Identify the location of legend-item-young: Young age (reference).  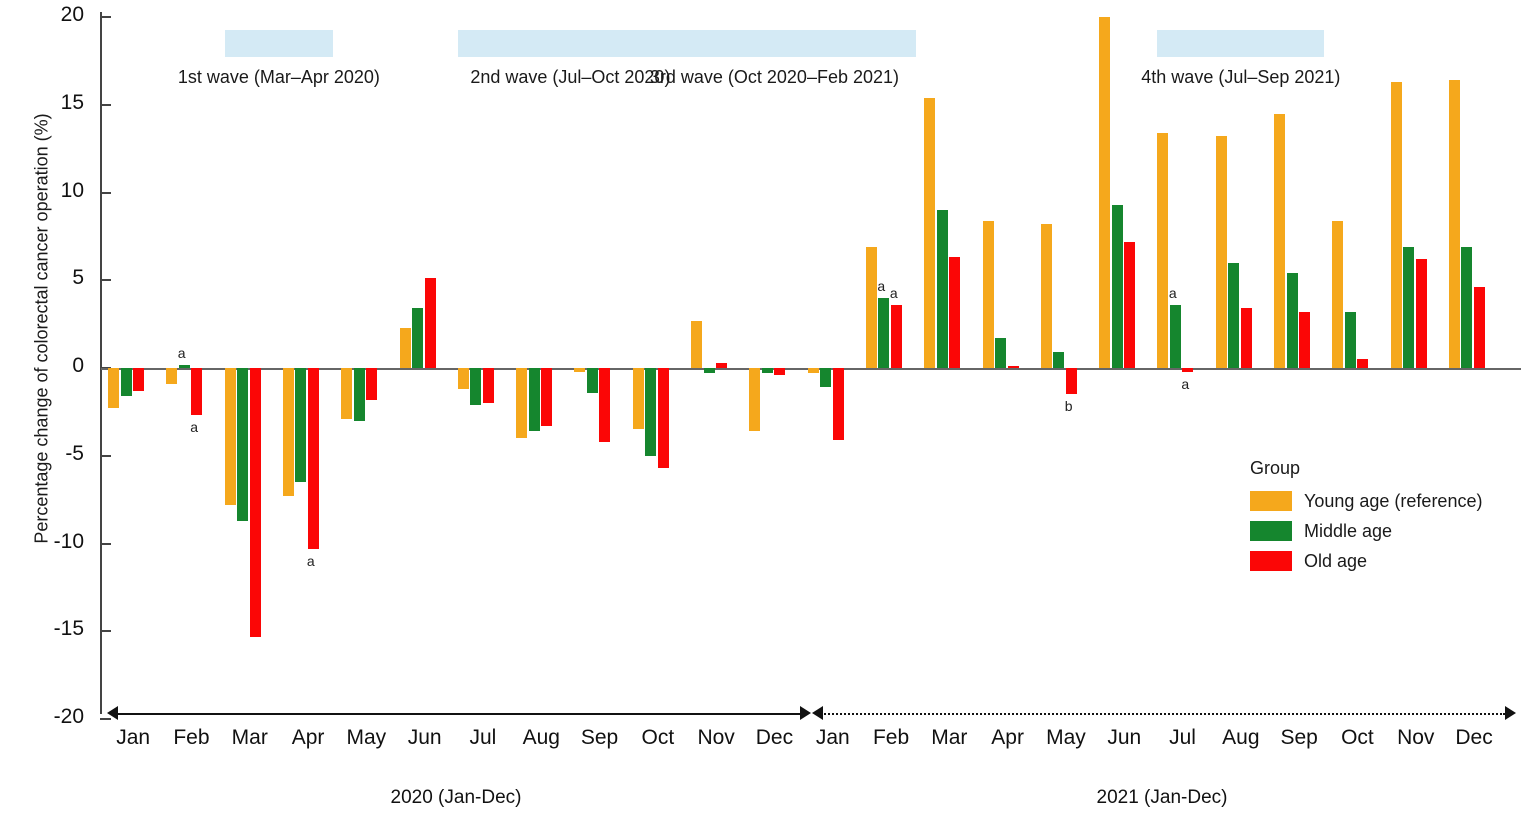
(1366, 501).